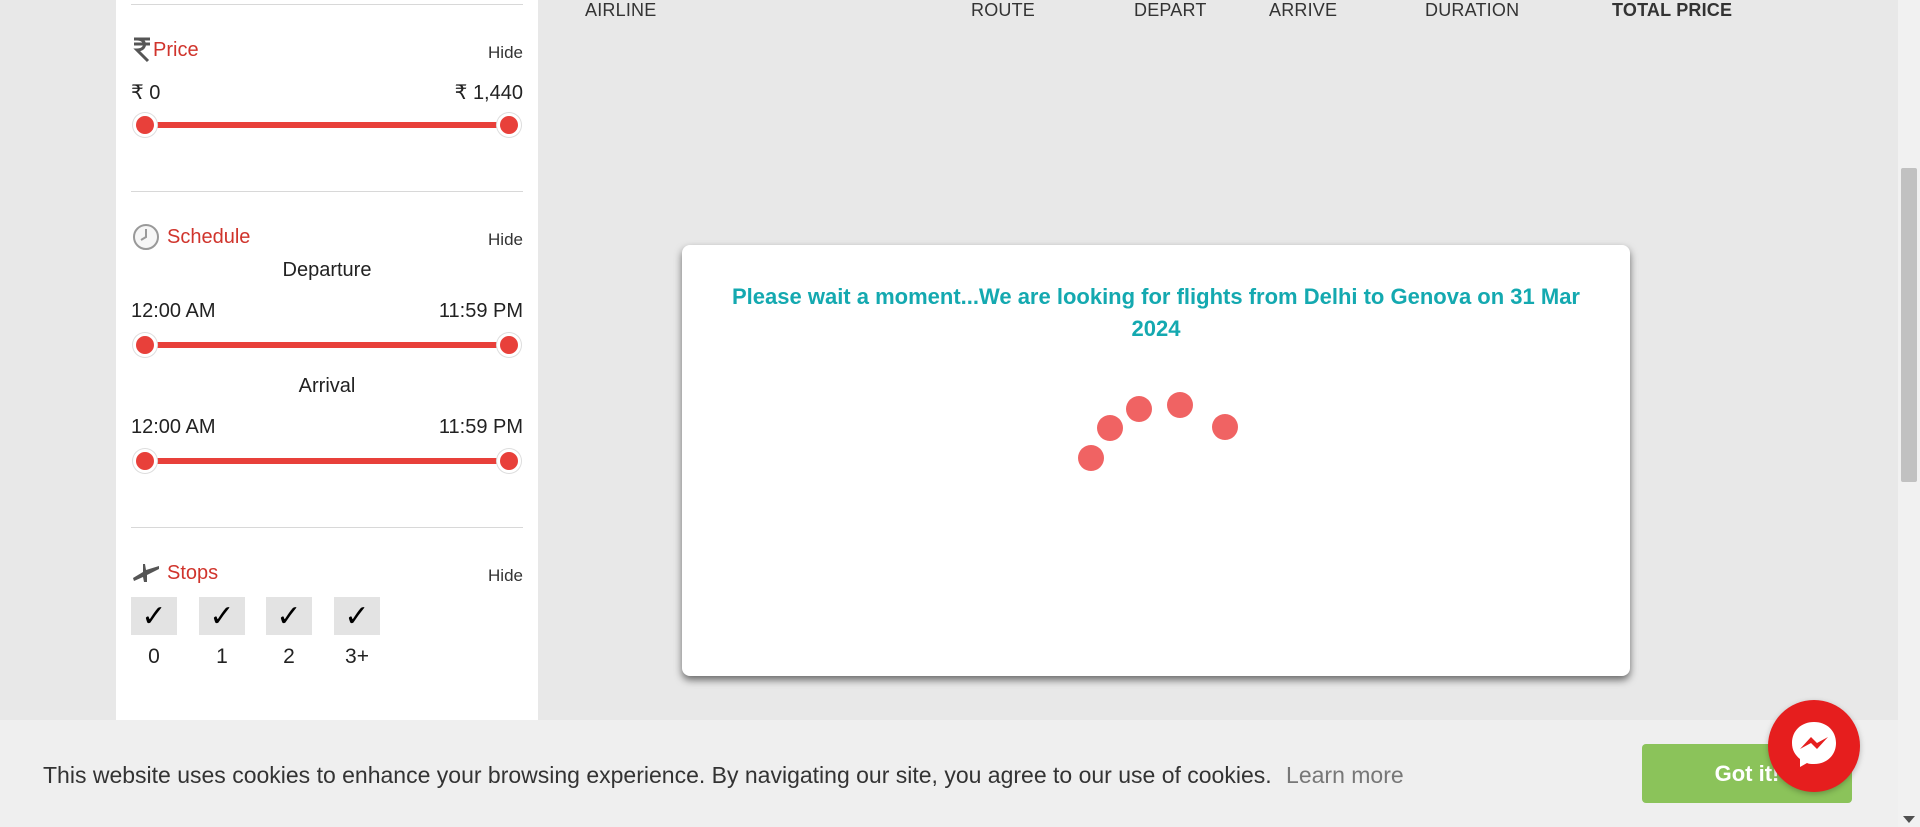 Image resolution: width=1920 pixels, height=827 pixels. Describe the element at coordinates (357, 616) in the screenshot. I see `stop-checkbox-3: ✓` at that location.